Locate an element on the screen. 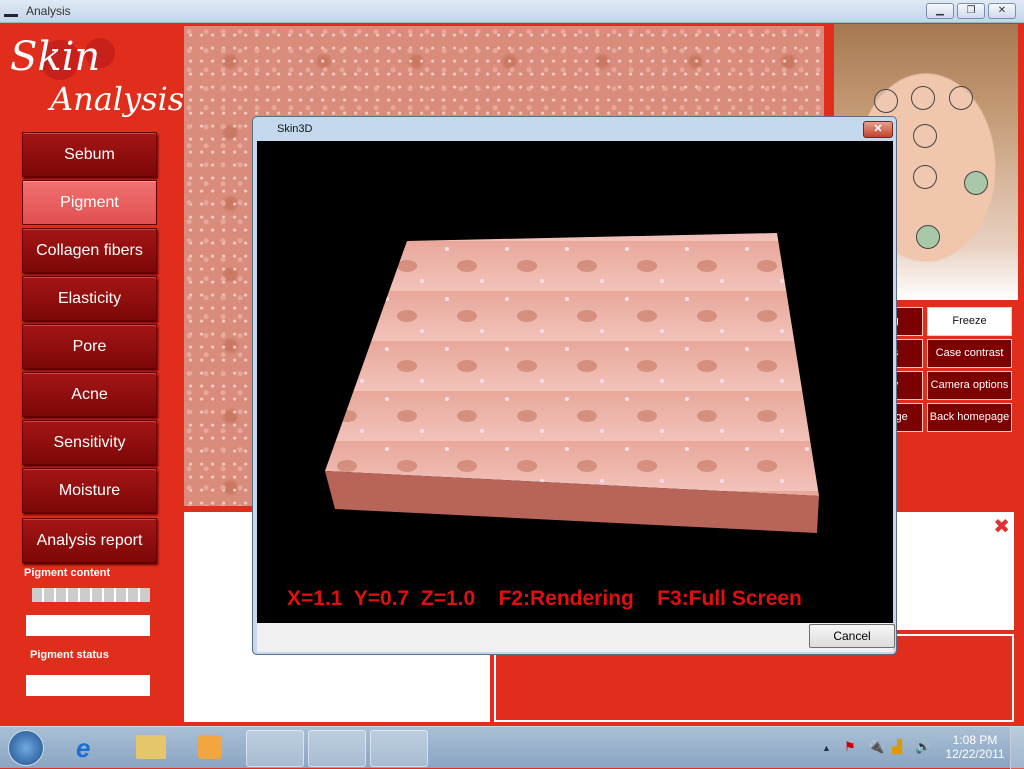  cancel-button: Cancel is located at coordinates (852, 636).